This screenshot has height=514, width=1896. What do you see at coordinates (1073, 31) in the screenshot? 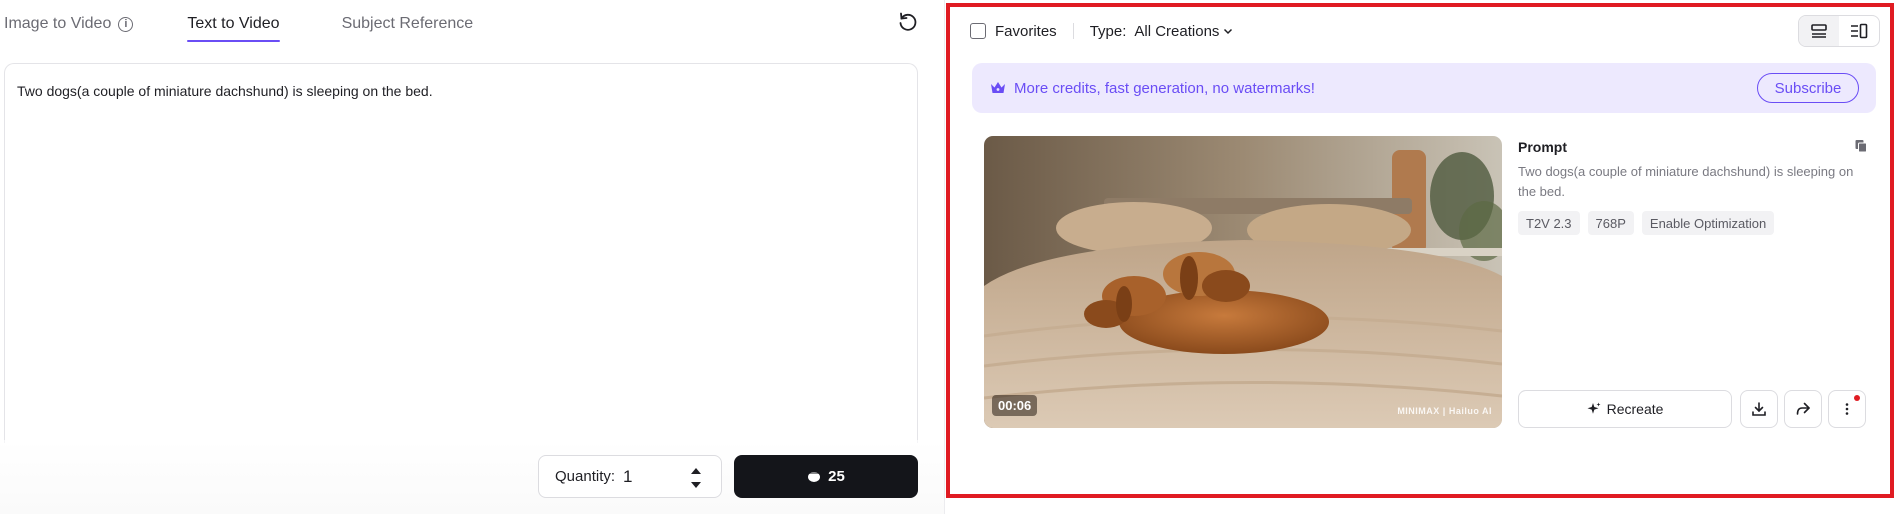
I see `filter-separator` at bounding box center [1073, 31].